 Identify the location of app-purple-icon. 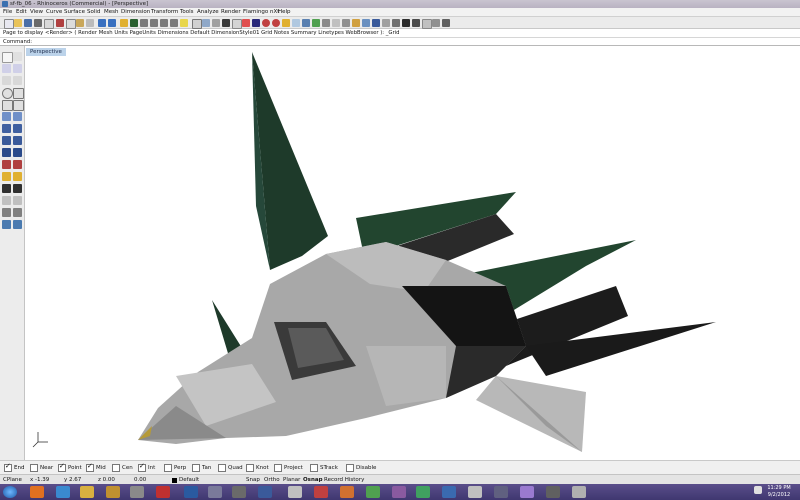
(399, 492).